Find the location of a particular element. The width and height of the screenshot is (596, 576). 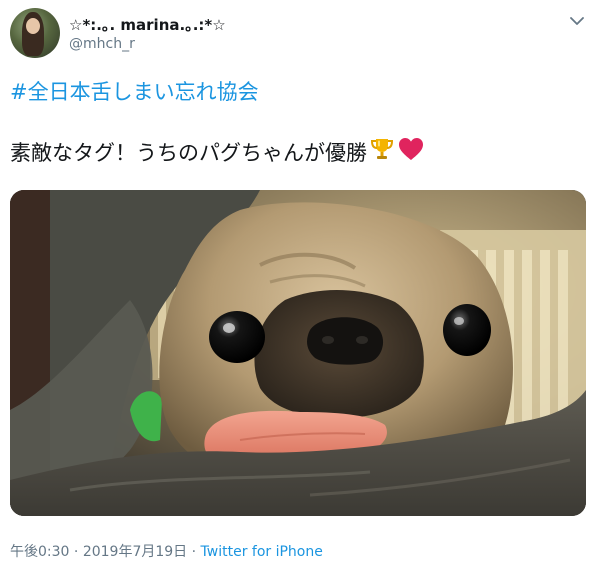

avatar is located at coordinates (35, 33).